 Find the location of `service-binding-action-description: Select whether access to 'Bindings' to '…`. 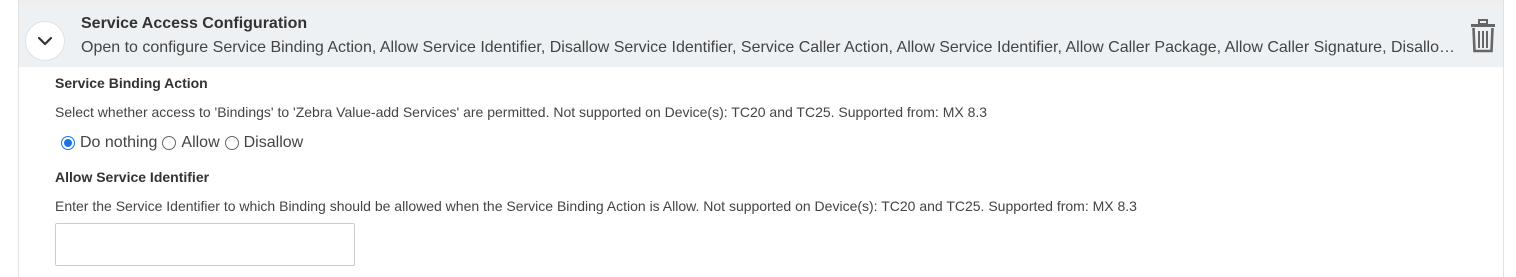

service-binding-action-description: Select whether access to 'Bindings' to '… is located at coordinates (521, 112).